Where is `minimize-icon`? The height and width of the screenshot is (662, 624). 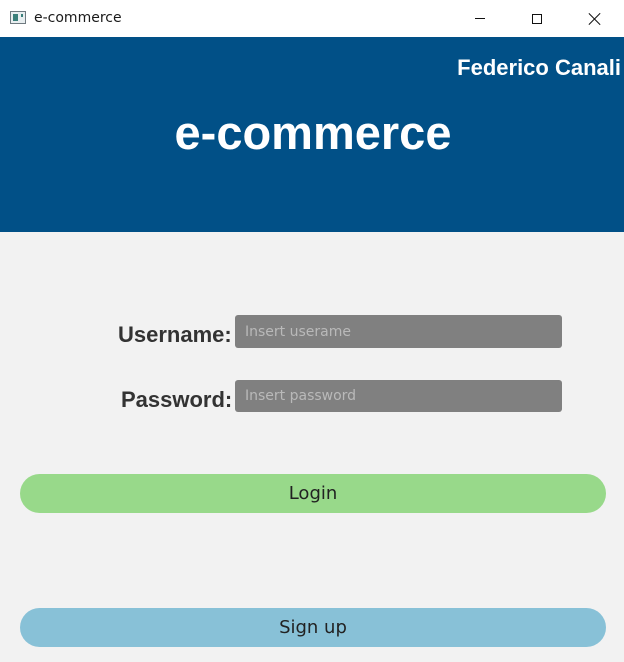 minimize-icon is located at coordinates (480, 18).